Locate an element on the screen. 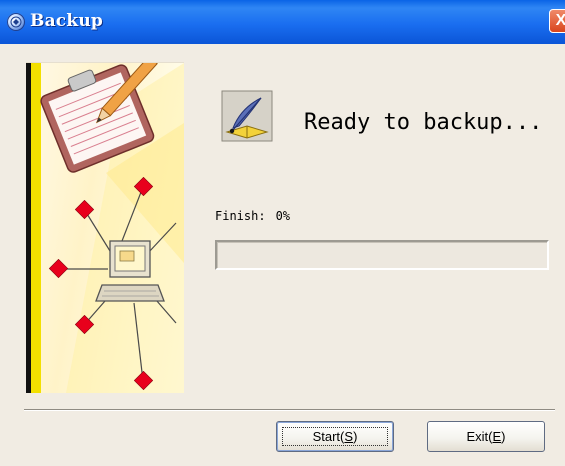 Image resolution: width=565 pixels, height=466 pixels. start-button: Start(S) is located at coordinates (335, 436).